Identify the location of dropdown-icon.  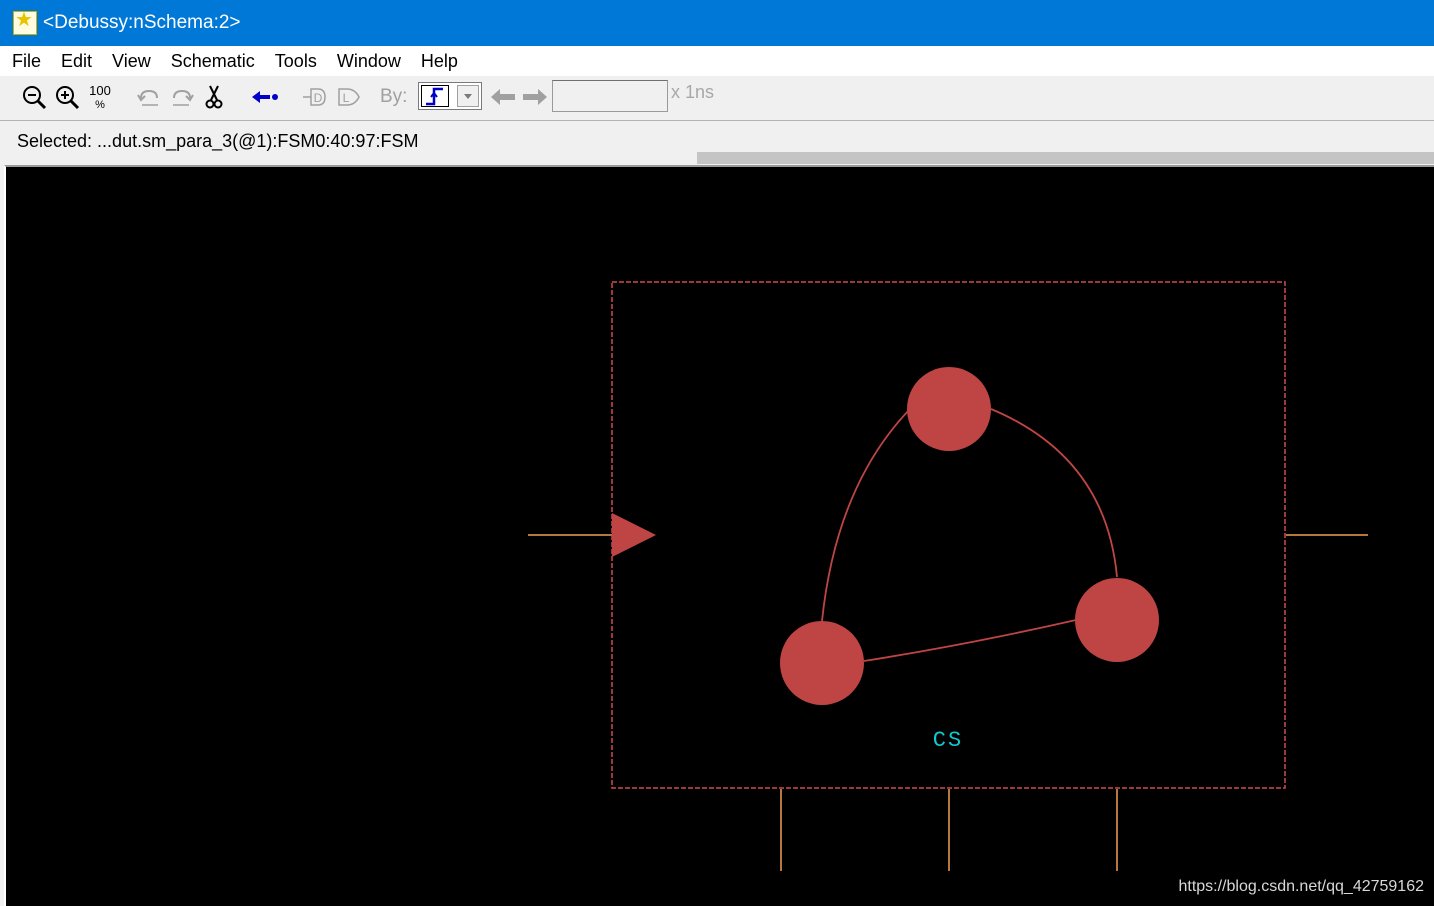
(468, 96).